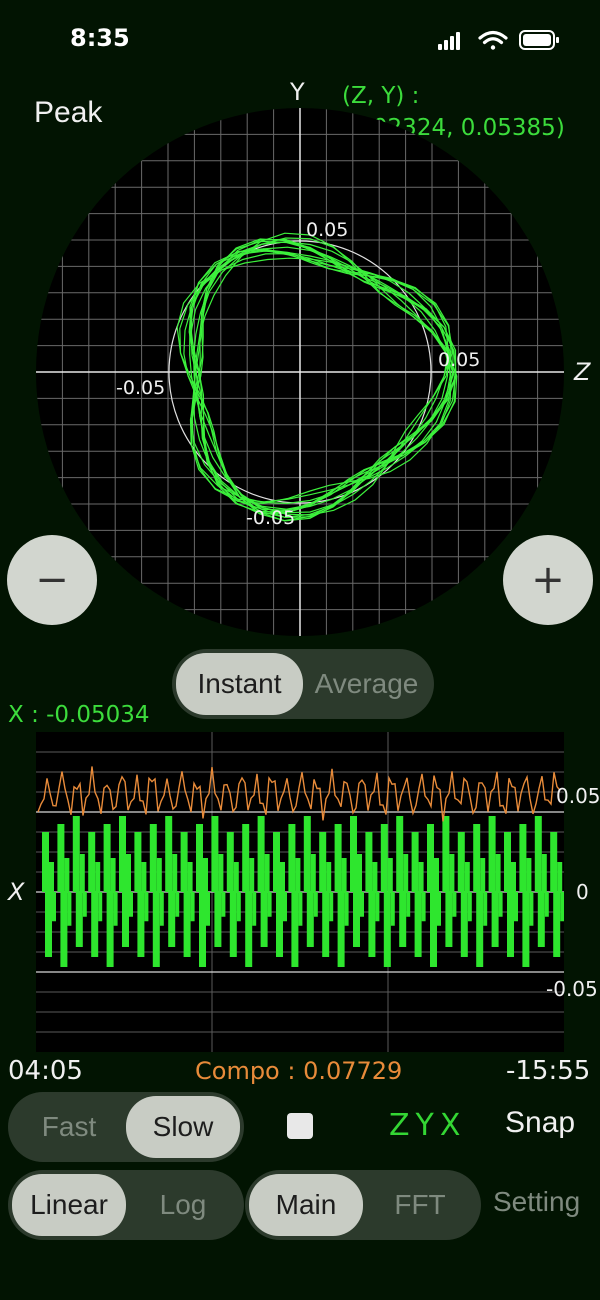 The image size is (600, 1300). I want to click on main-option: Main, so click(306, 1205).